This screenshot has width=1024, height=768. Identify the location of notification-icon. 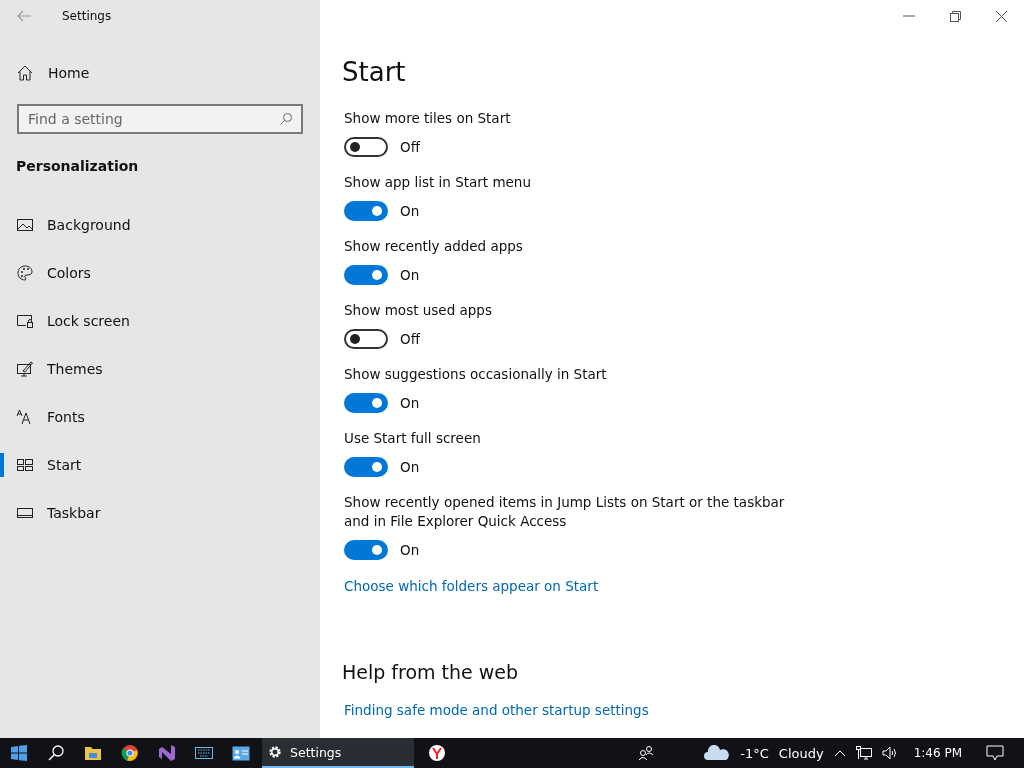
(995, 753).